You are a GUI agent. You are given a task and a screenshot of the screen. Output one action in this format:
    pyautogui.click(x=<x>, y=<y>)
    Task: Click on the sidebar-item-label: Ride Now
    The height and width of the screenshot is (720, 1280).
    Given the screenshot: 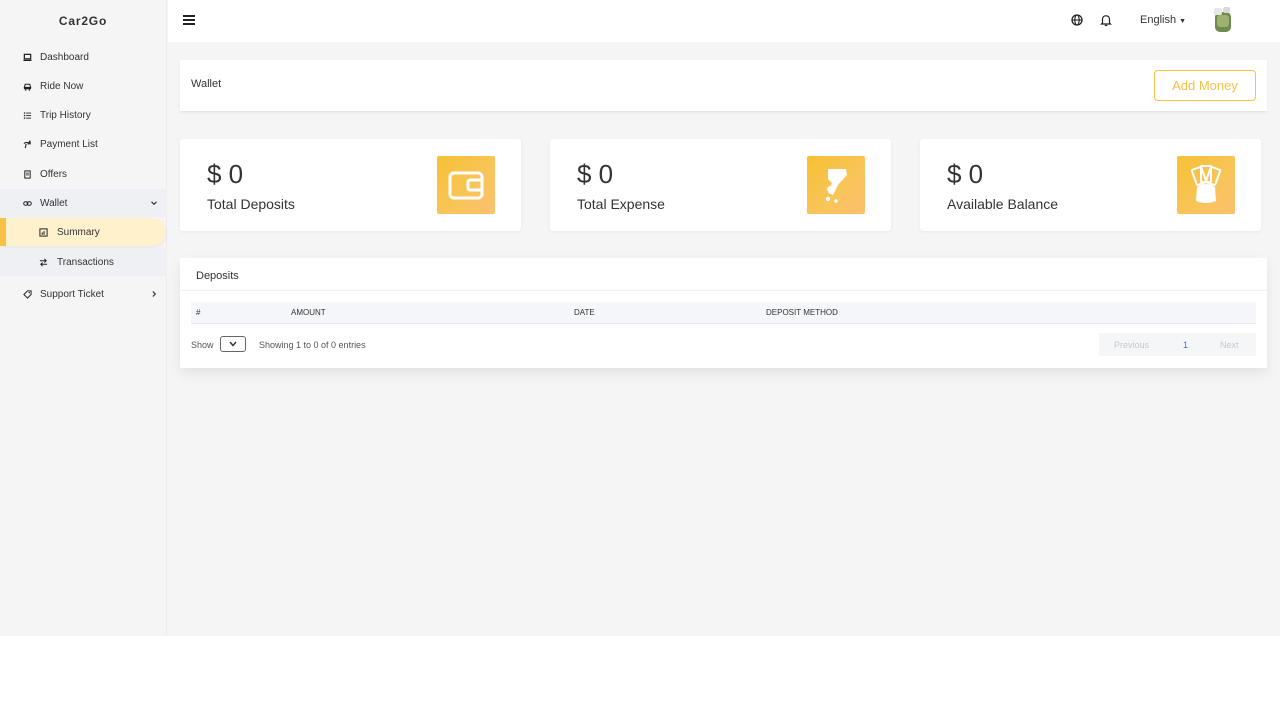 What is the action you would take?
    pyautogui.click(x=62, y=86)
    